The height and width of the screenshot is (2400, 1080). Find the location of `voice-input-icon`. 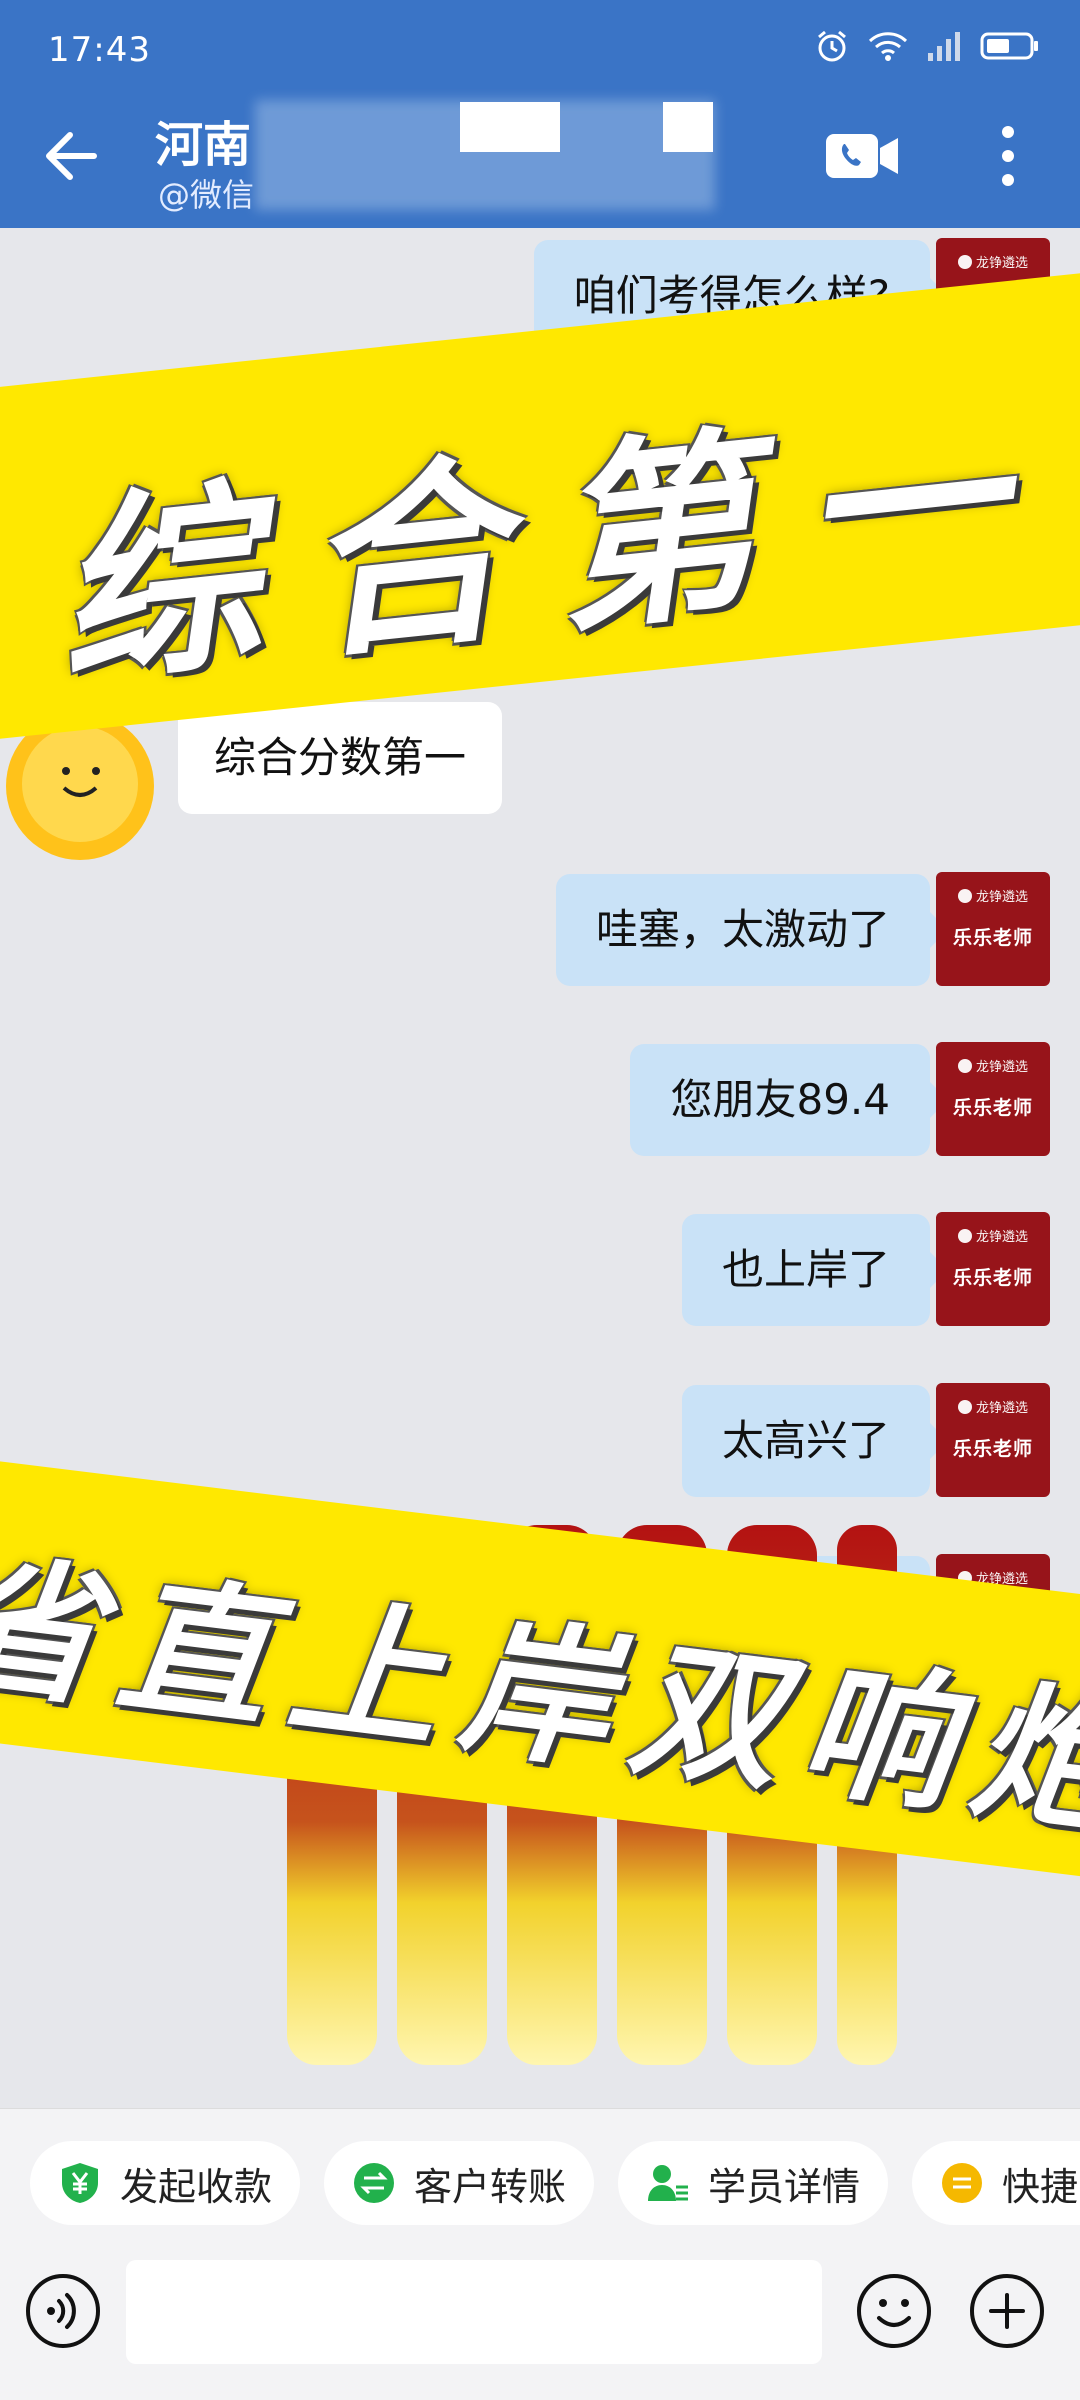

voice-input-icon is located at coordinates (63, 2311).